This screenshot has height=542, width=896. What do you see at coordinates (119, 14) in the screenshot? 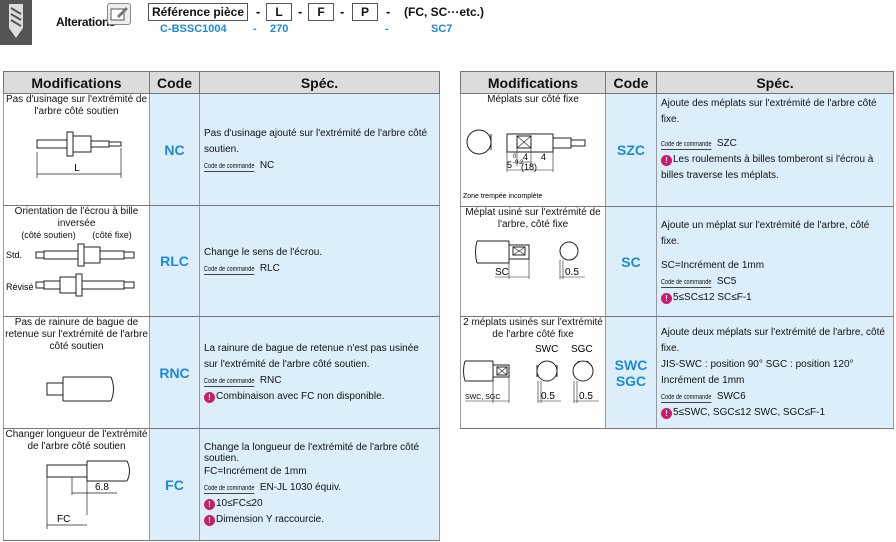
I see `edit-icon` at bounding box center [119, 14].